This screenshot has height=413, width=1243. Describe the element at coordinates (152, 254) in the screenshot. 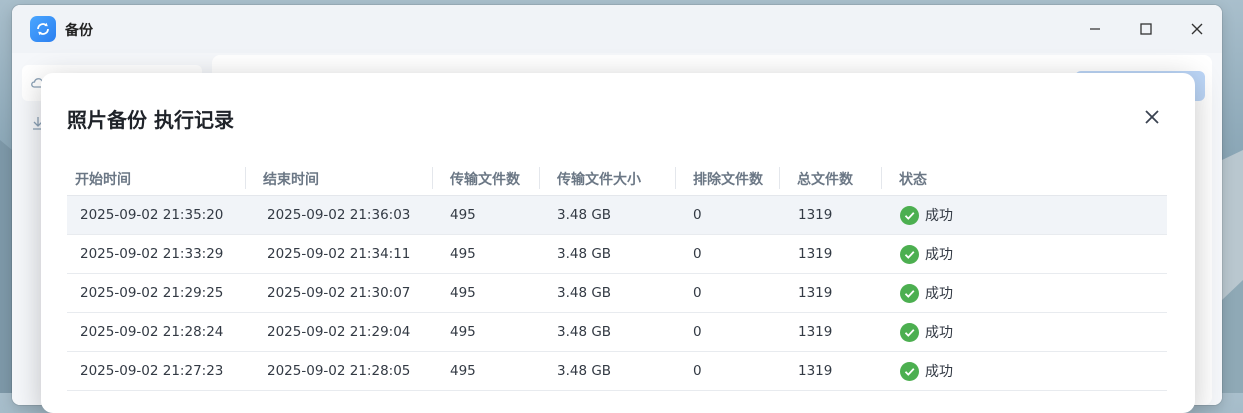

I see `cell-start-time: 2025-09-02 21:33:29` at that location.